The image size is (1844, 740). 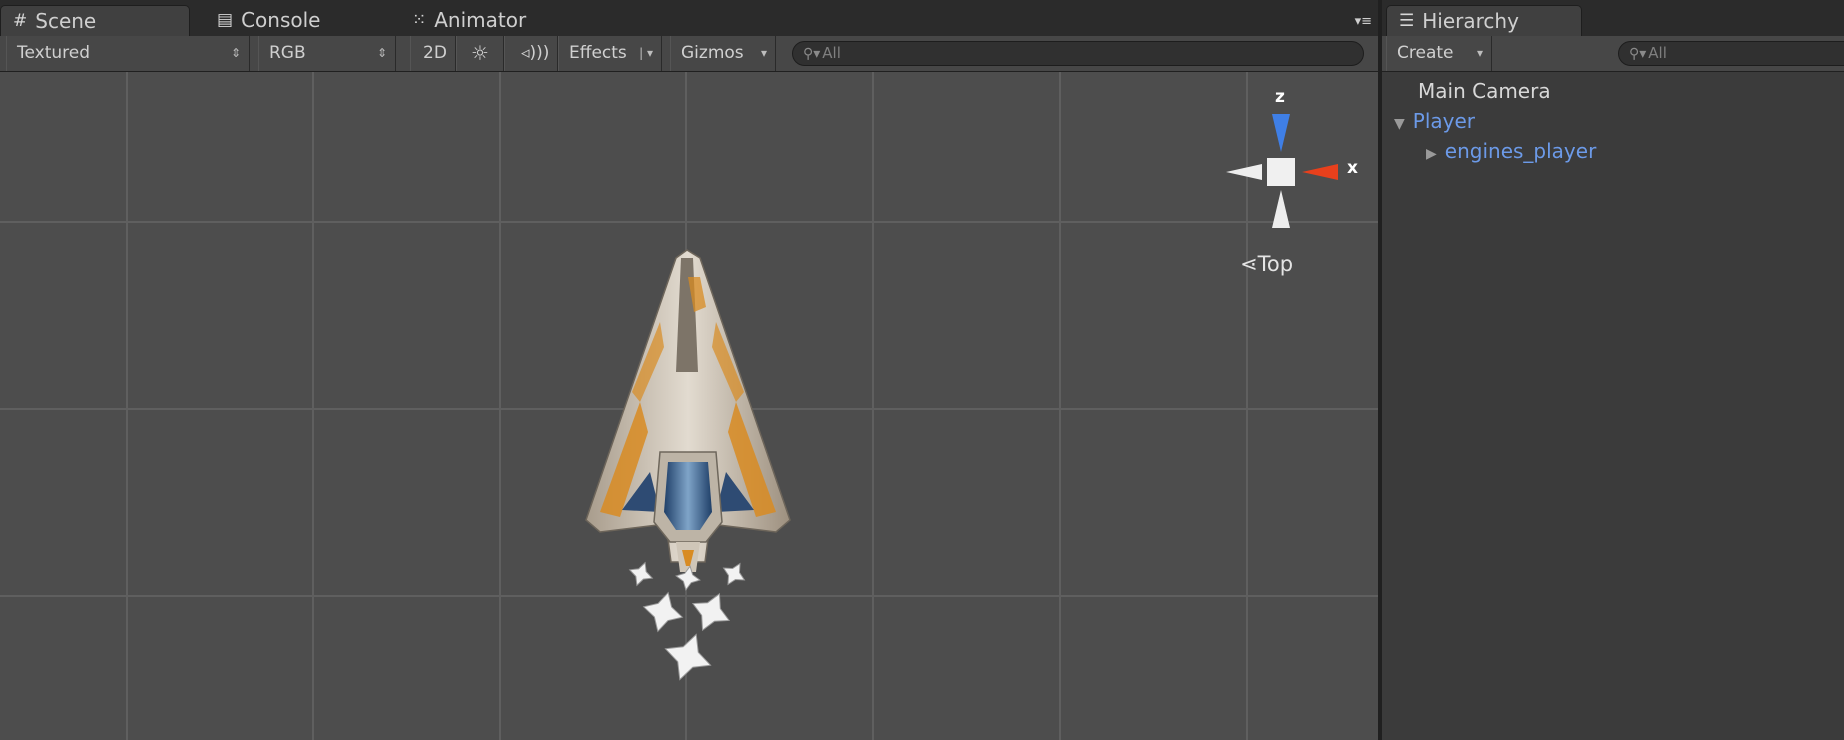 I want to click on hierarchy-item-label: Main Camera, so click(x=1484, y=91).